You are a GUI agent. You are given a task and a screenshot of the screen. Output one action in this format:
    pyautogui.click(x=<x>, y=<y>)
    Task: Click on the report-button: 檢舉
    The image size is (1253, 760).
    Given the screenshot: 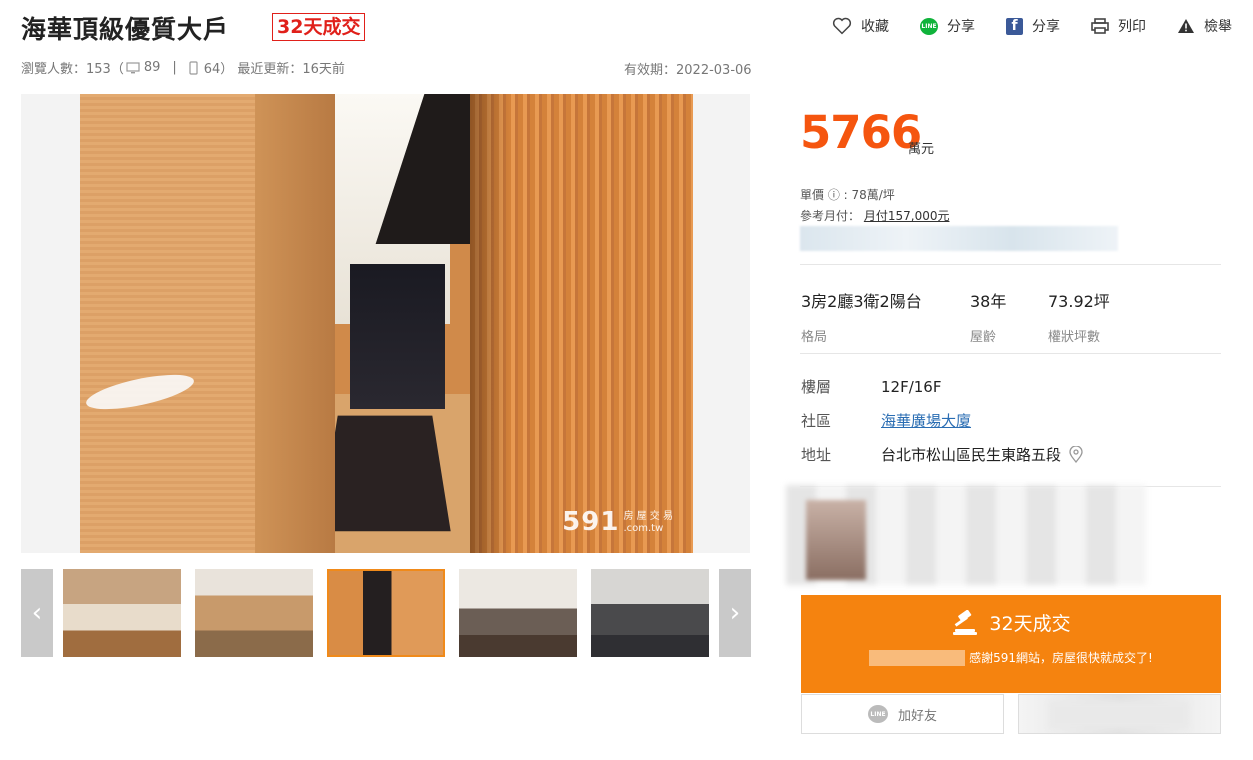 What is the action you would take?
    pyautogui.click(x=1204, y=26)
    